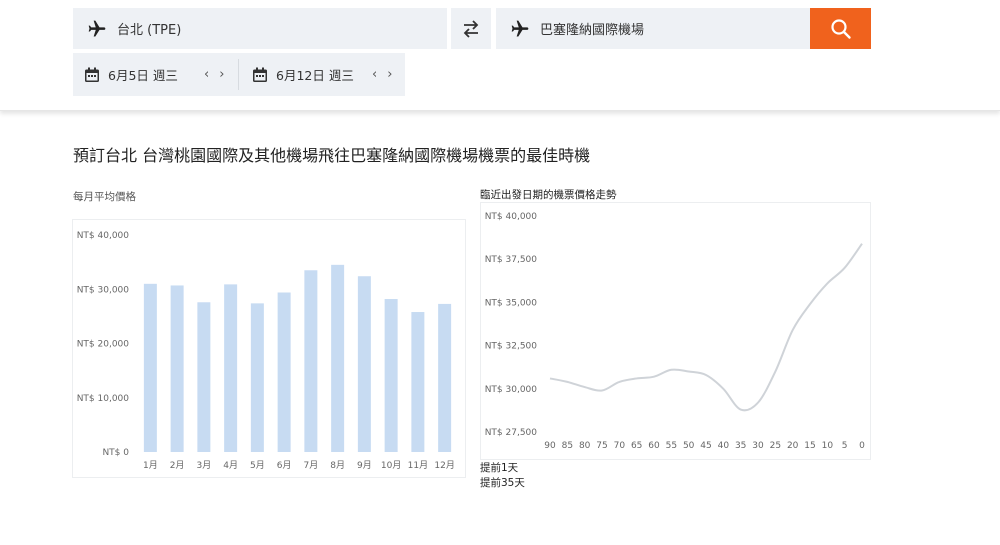 The image size is (1000, 545). Describe the element at coordinates (444, 465) in the screenshot. I see `x-tick-label: 12月` at that location.